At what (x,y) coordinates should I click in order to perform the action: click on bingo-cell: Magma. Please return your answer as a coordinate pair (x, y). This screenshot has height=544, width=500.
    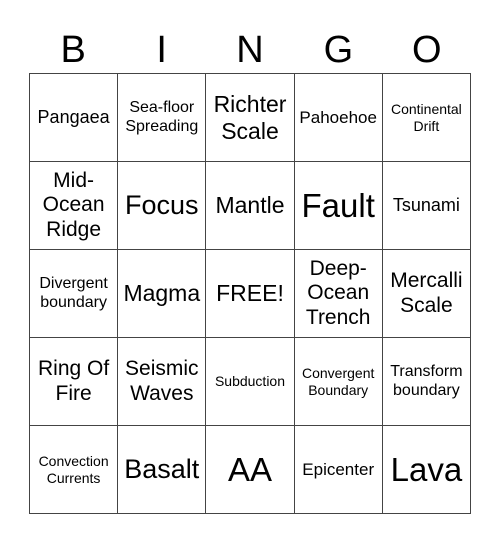
    Looking at the image, I should click on (162, 294).